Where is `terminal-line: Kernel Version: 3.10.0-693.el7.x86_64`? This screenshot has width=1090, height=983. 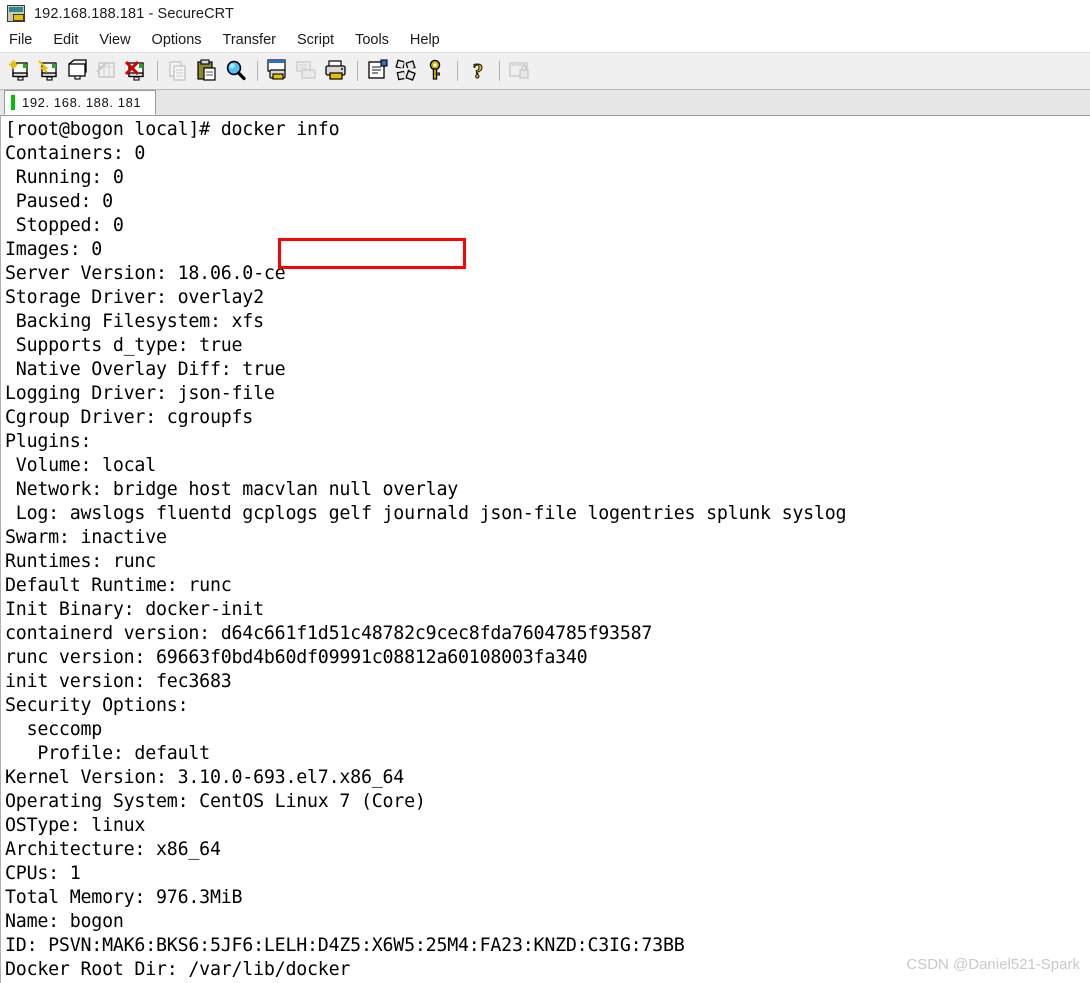
terminal-line: Kernel Version: 3.10.0-693.el7.x86_64 is located at coordinates (205, 777).